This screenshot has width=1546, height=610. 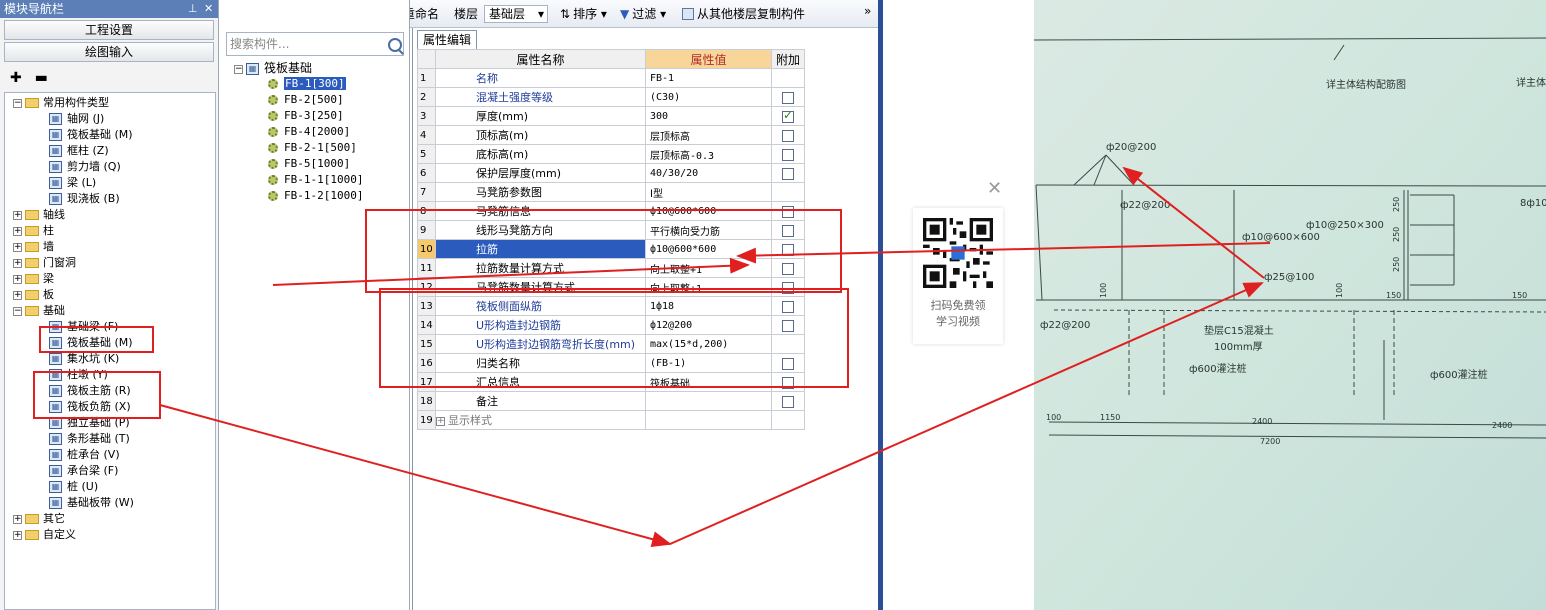 What do you see at coordinates (611, 78) in the screenshot?
I see `property-row: 1 名称 FB-1` at bounding box center [611, 78].